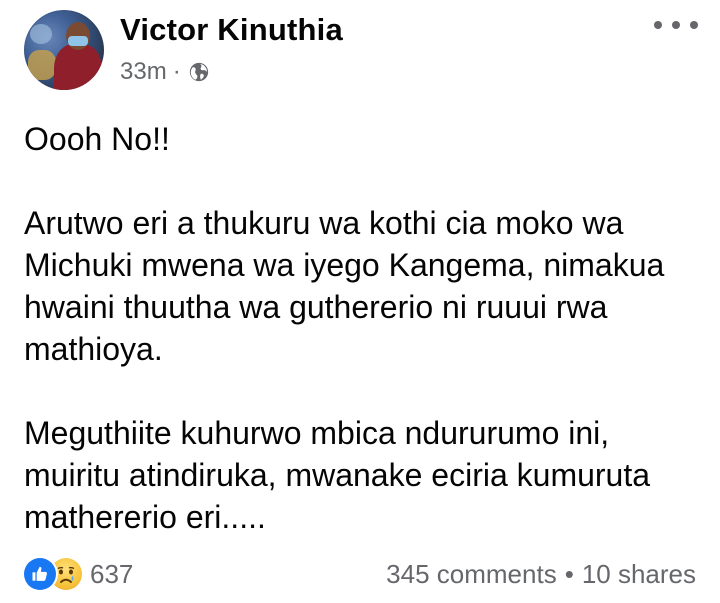  Describe the element at coordinates (59, 574) in the screenshot. I see `reaction-icons` at that location.